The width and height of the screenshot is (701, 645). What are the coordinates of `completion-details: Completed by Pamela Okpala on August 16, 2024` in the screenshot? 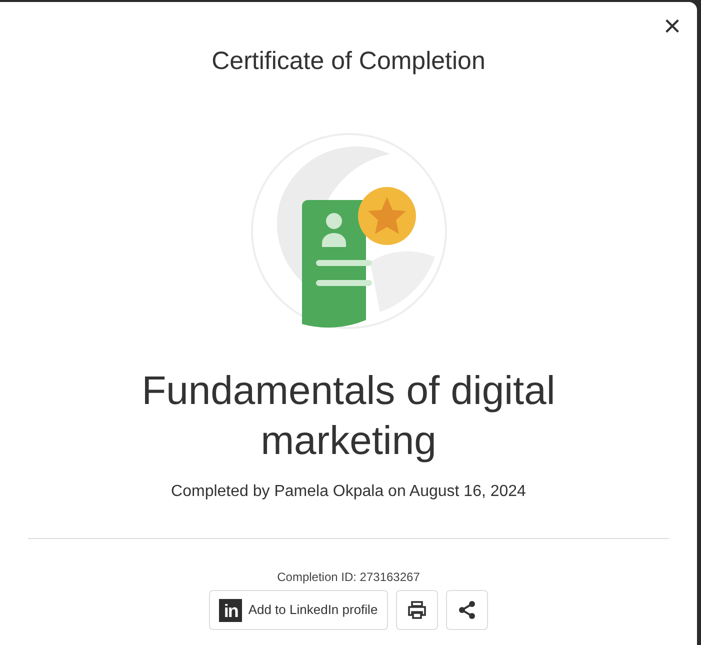 It's located at (348, 492).